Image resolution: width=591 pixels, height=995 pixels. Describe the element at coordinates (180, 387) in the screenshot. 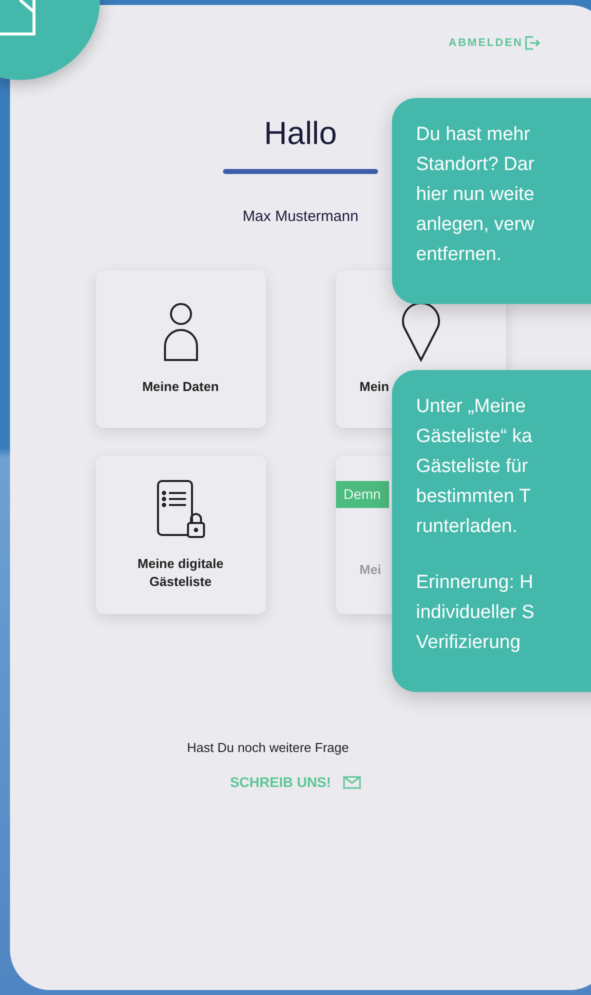

I see `card-label: Meine Daten` at that location.